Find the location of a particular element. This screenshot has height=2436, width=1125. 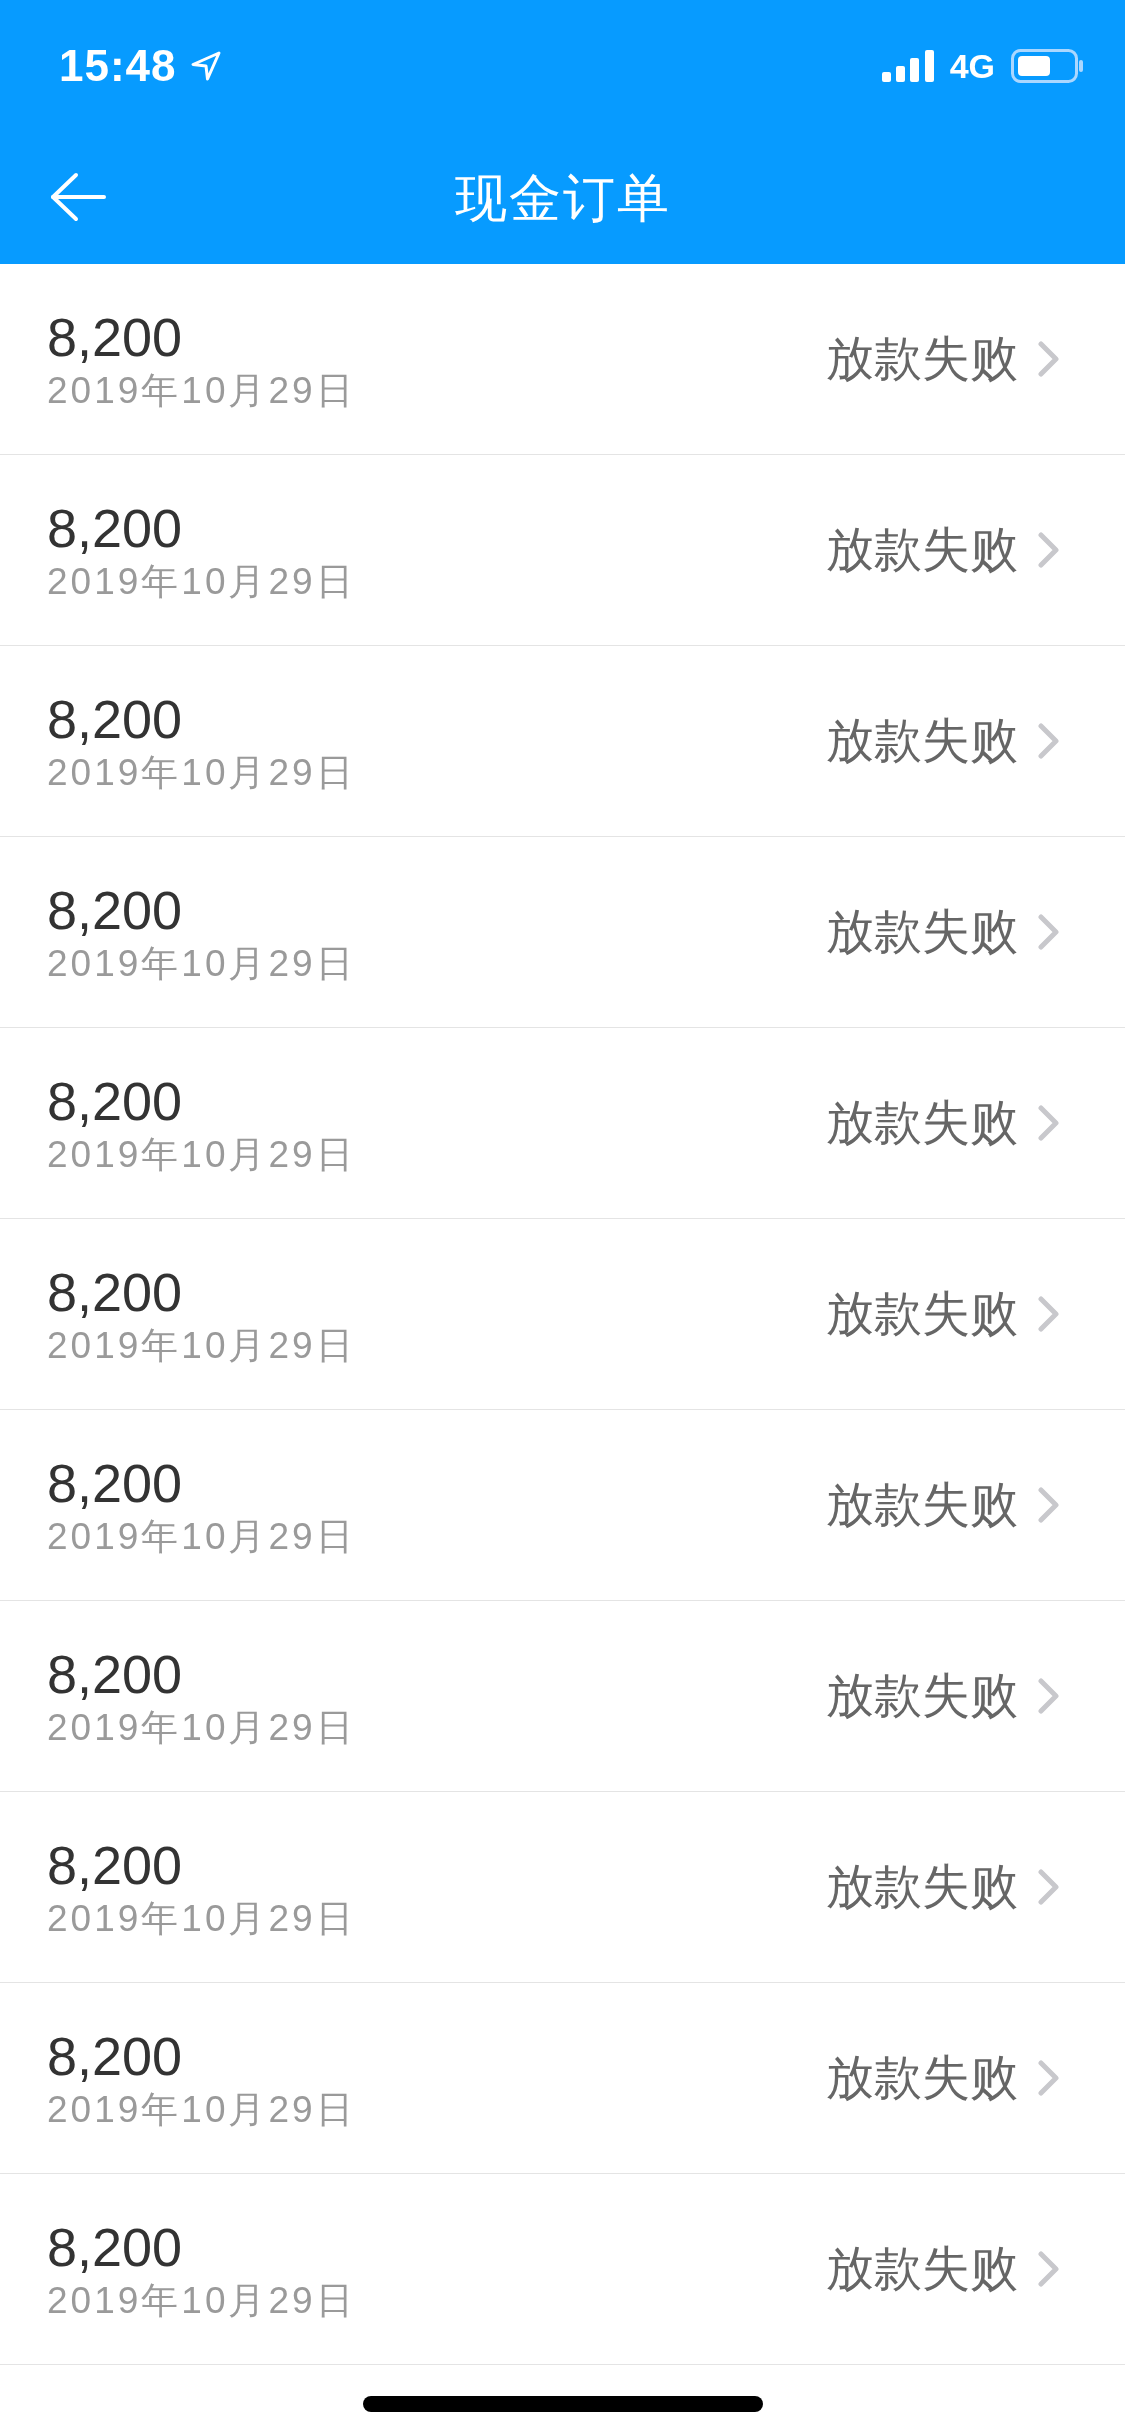

back-button is located at coordinates (78, 197).